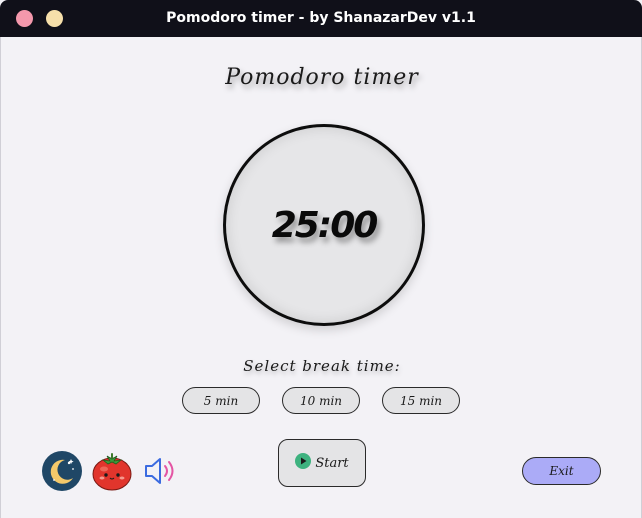 This screenshot has height=518, width=642. Describe the element at coordinates (112, 471) in the screenshot. I see `tomato-icon` at that location.